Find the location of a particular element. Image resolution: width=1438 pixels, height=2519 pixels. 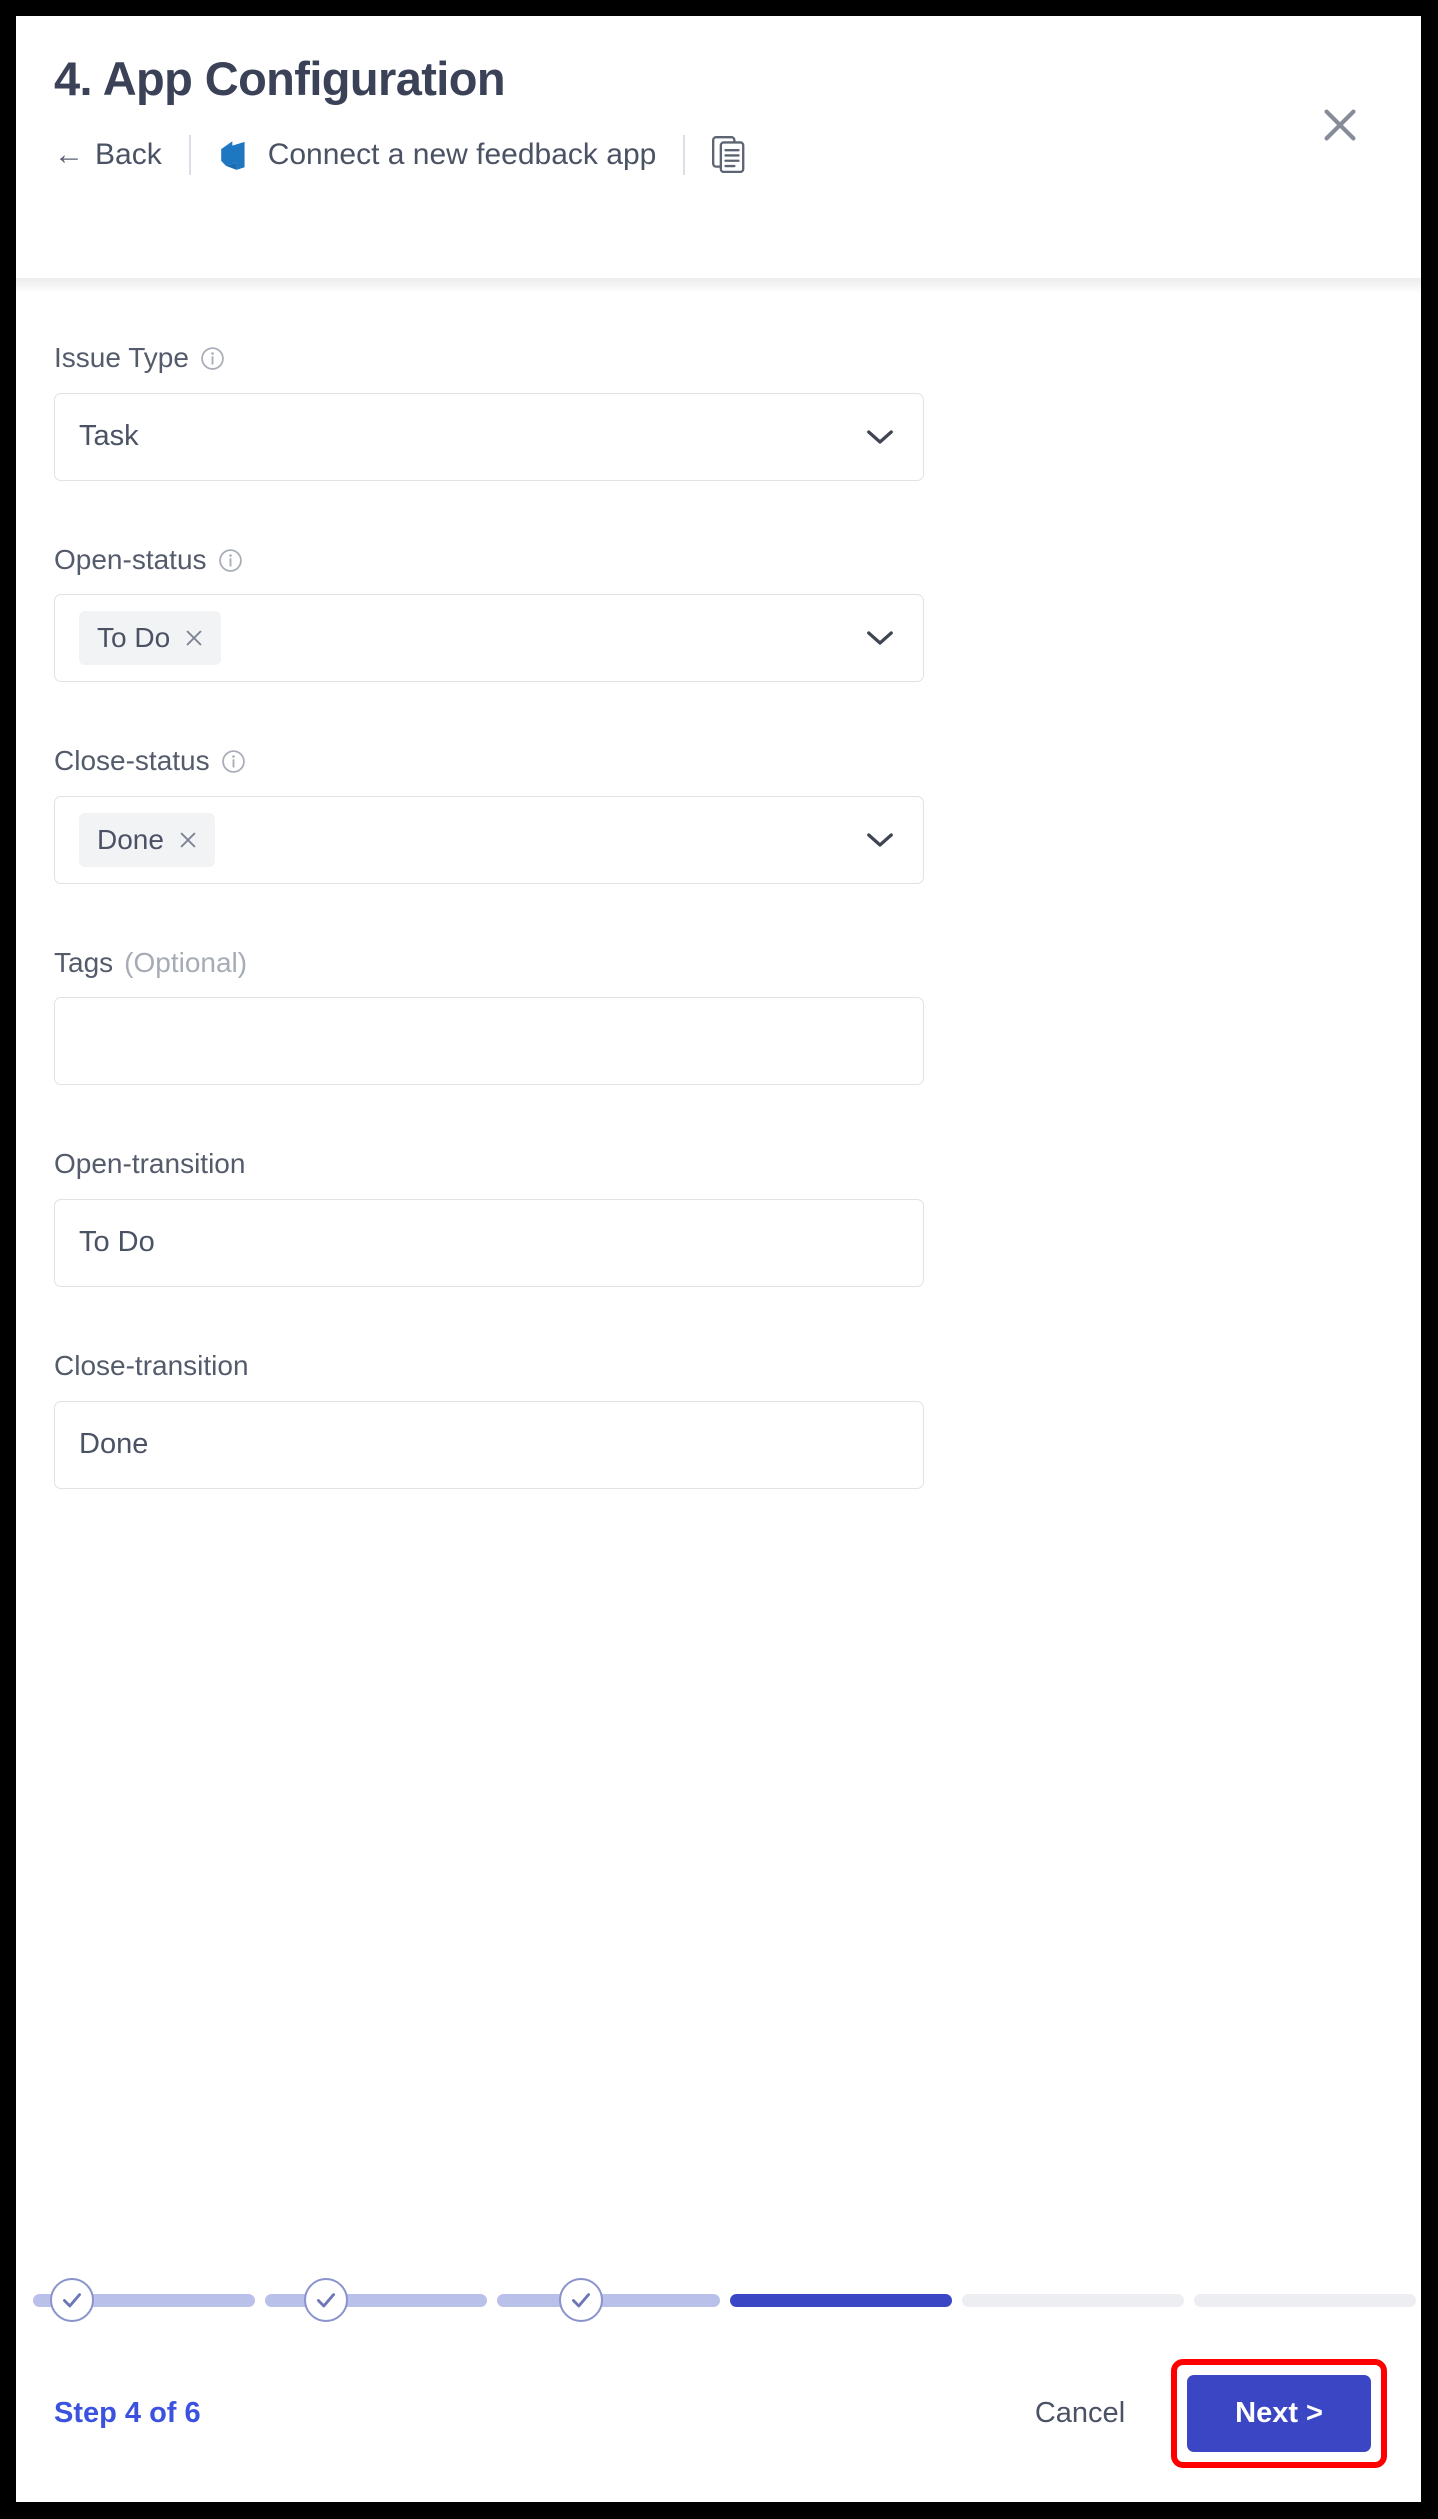

issue-type-value: Task is located at coordinates (109, 436).